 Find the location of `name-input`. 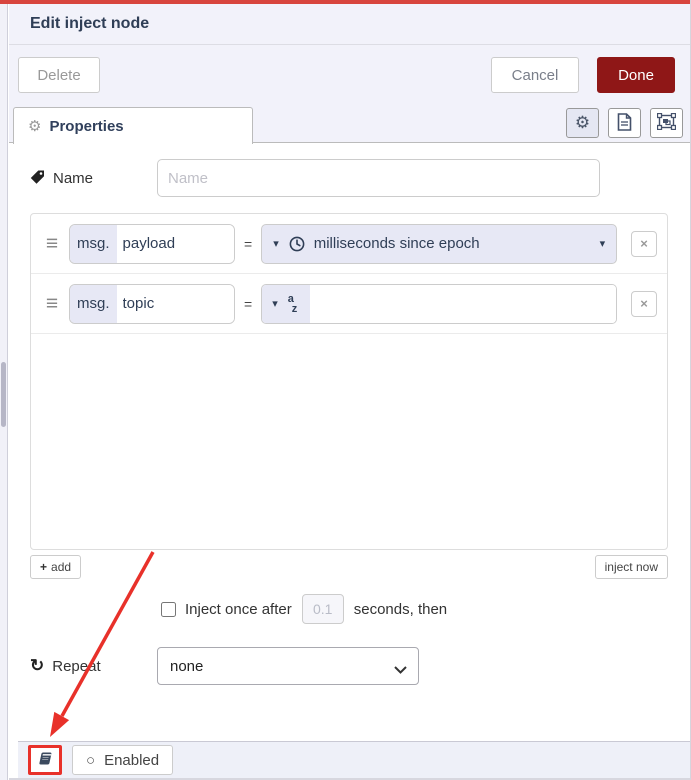

name-input is located at coordinates (378, 178).